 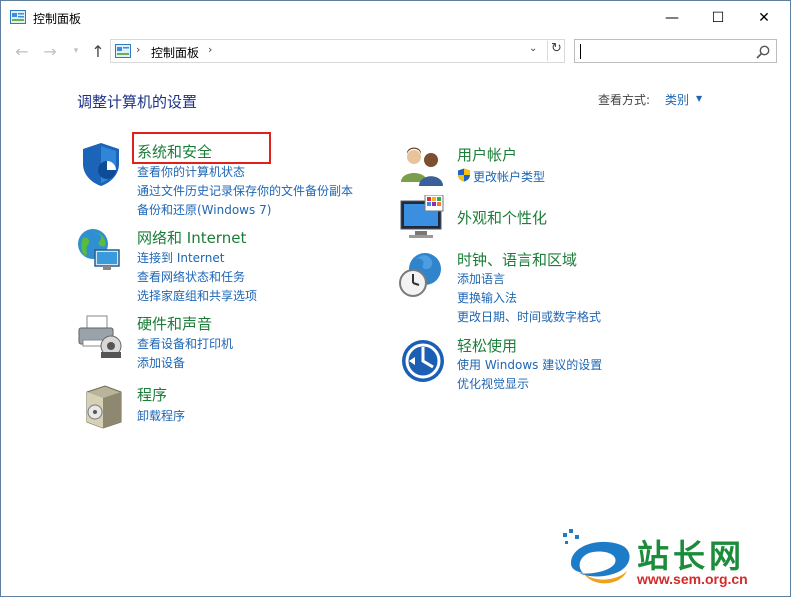 I want to click on network-globe-icon, so click(x=99, y=250).